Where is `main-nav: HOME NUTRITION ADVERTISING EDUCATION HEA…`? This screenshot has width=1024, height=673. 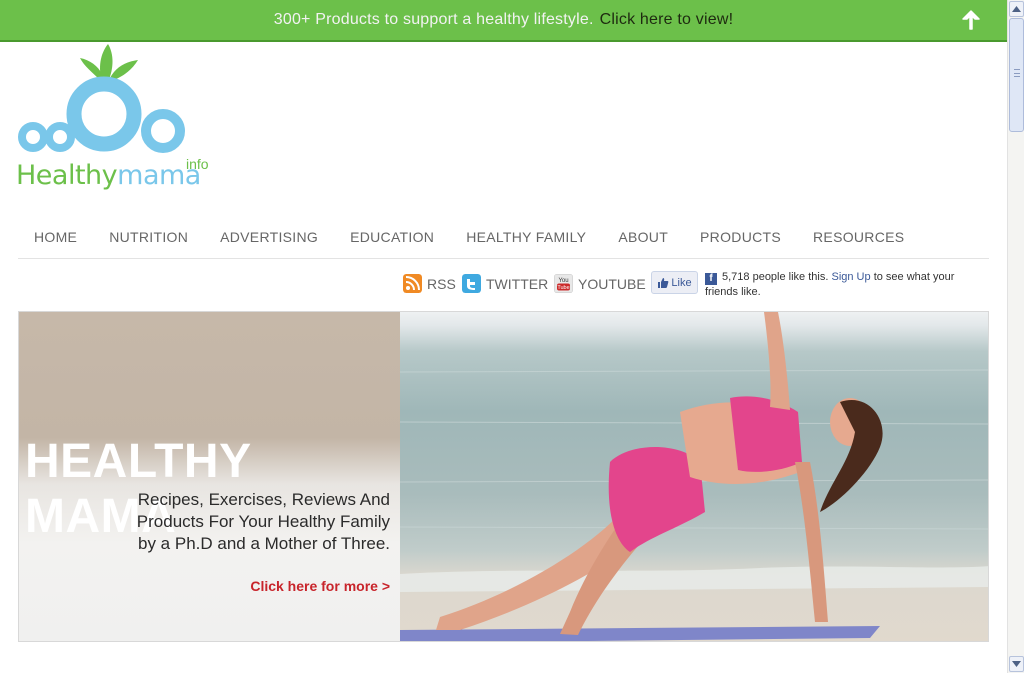 main-nav: HOME NUTRITION ADVERTISING EDUCATION HEA… is located at coordinates (503, 237).